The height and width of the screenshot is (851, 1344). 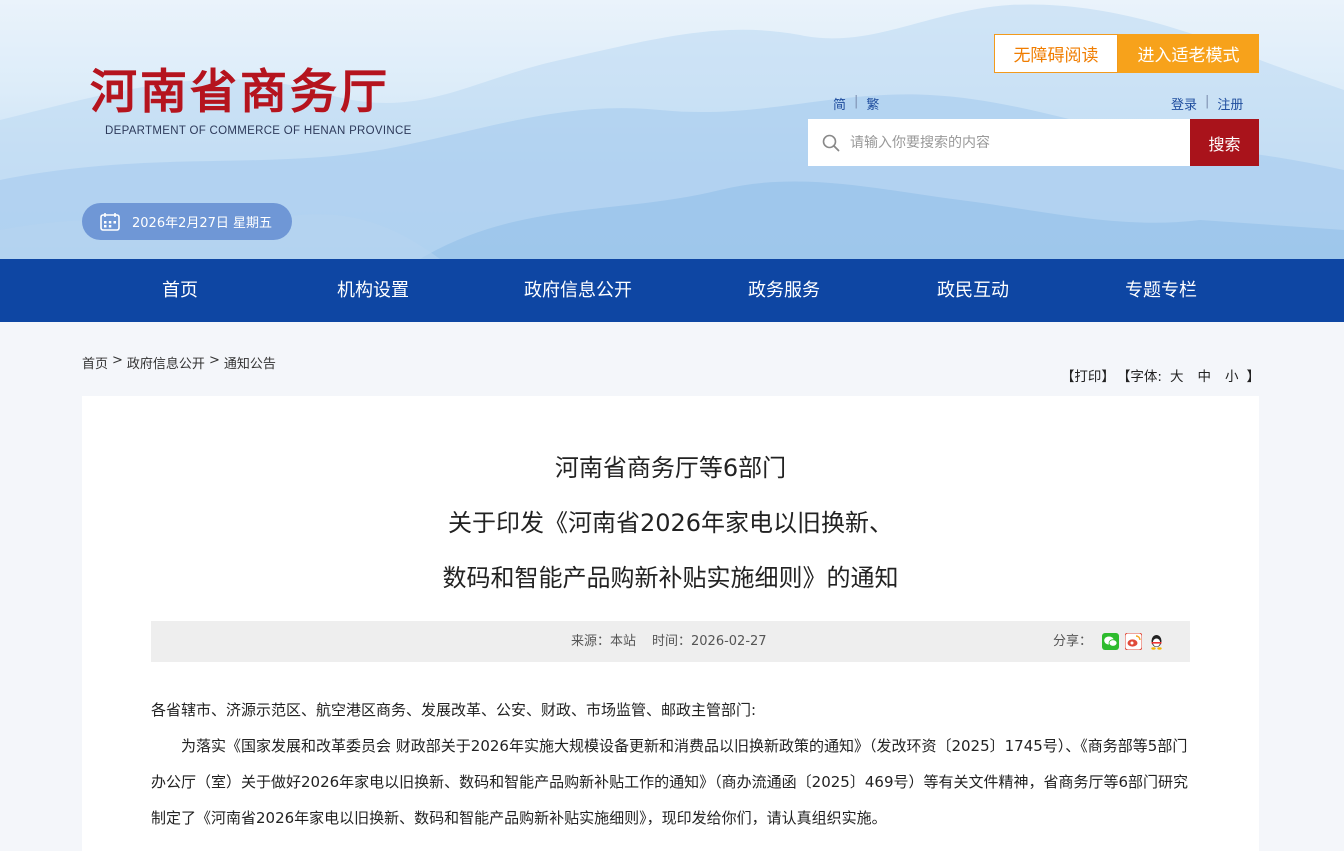 What do you see at coordinates (672, 290) in the screenshot?
I see `main-nav: 首页 机构设置 政府信息公开 政务服务 政民互动 专题专栏` at bounding box center [672, 290].